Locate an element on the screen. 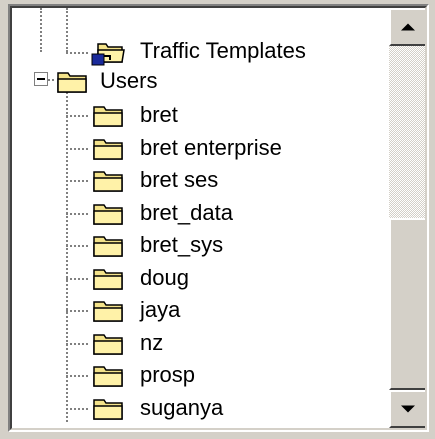 The height and width of the screenshot is (439, 435). tree-item: bret enterprise is located at coordinates (200, 149).